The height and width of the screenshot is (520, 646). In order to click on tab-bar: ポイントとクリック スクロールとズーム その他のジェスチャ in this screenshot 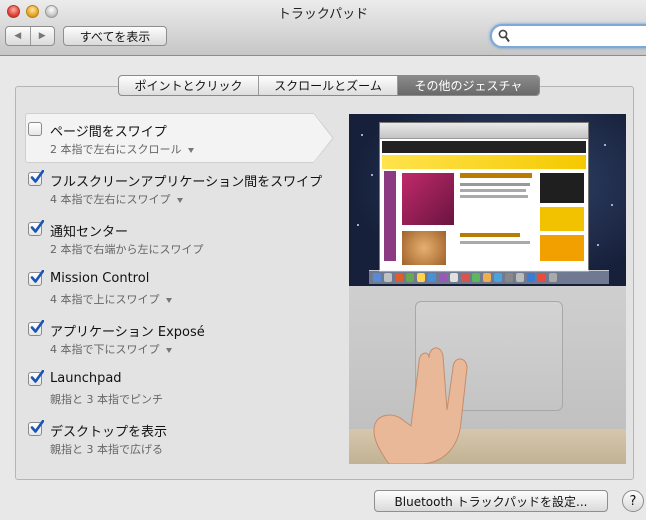, I will do `click(329, 85)`.